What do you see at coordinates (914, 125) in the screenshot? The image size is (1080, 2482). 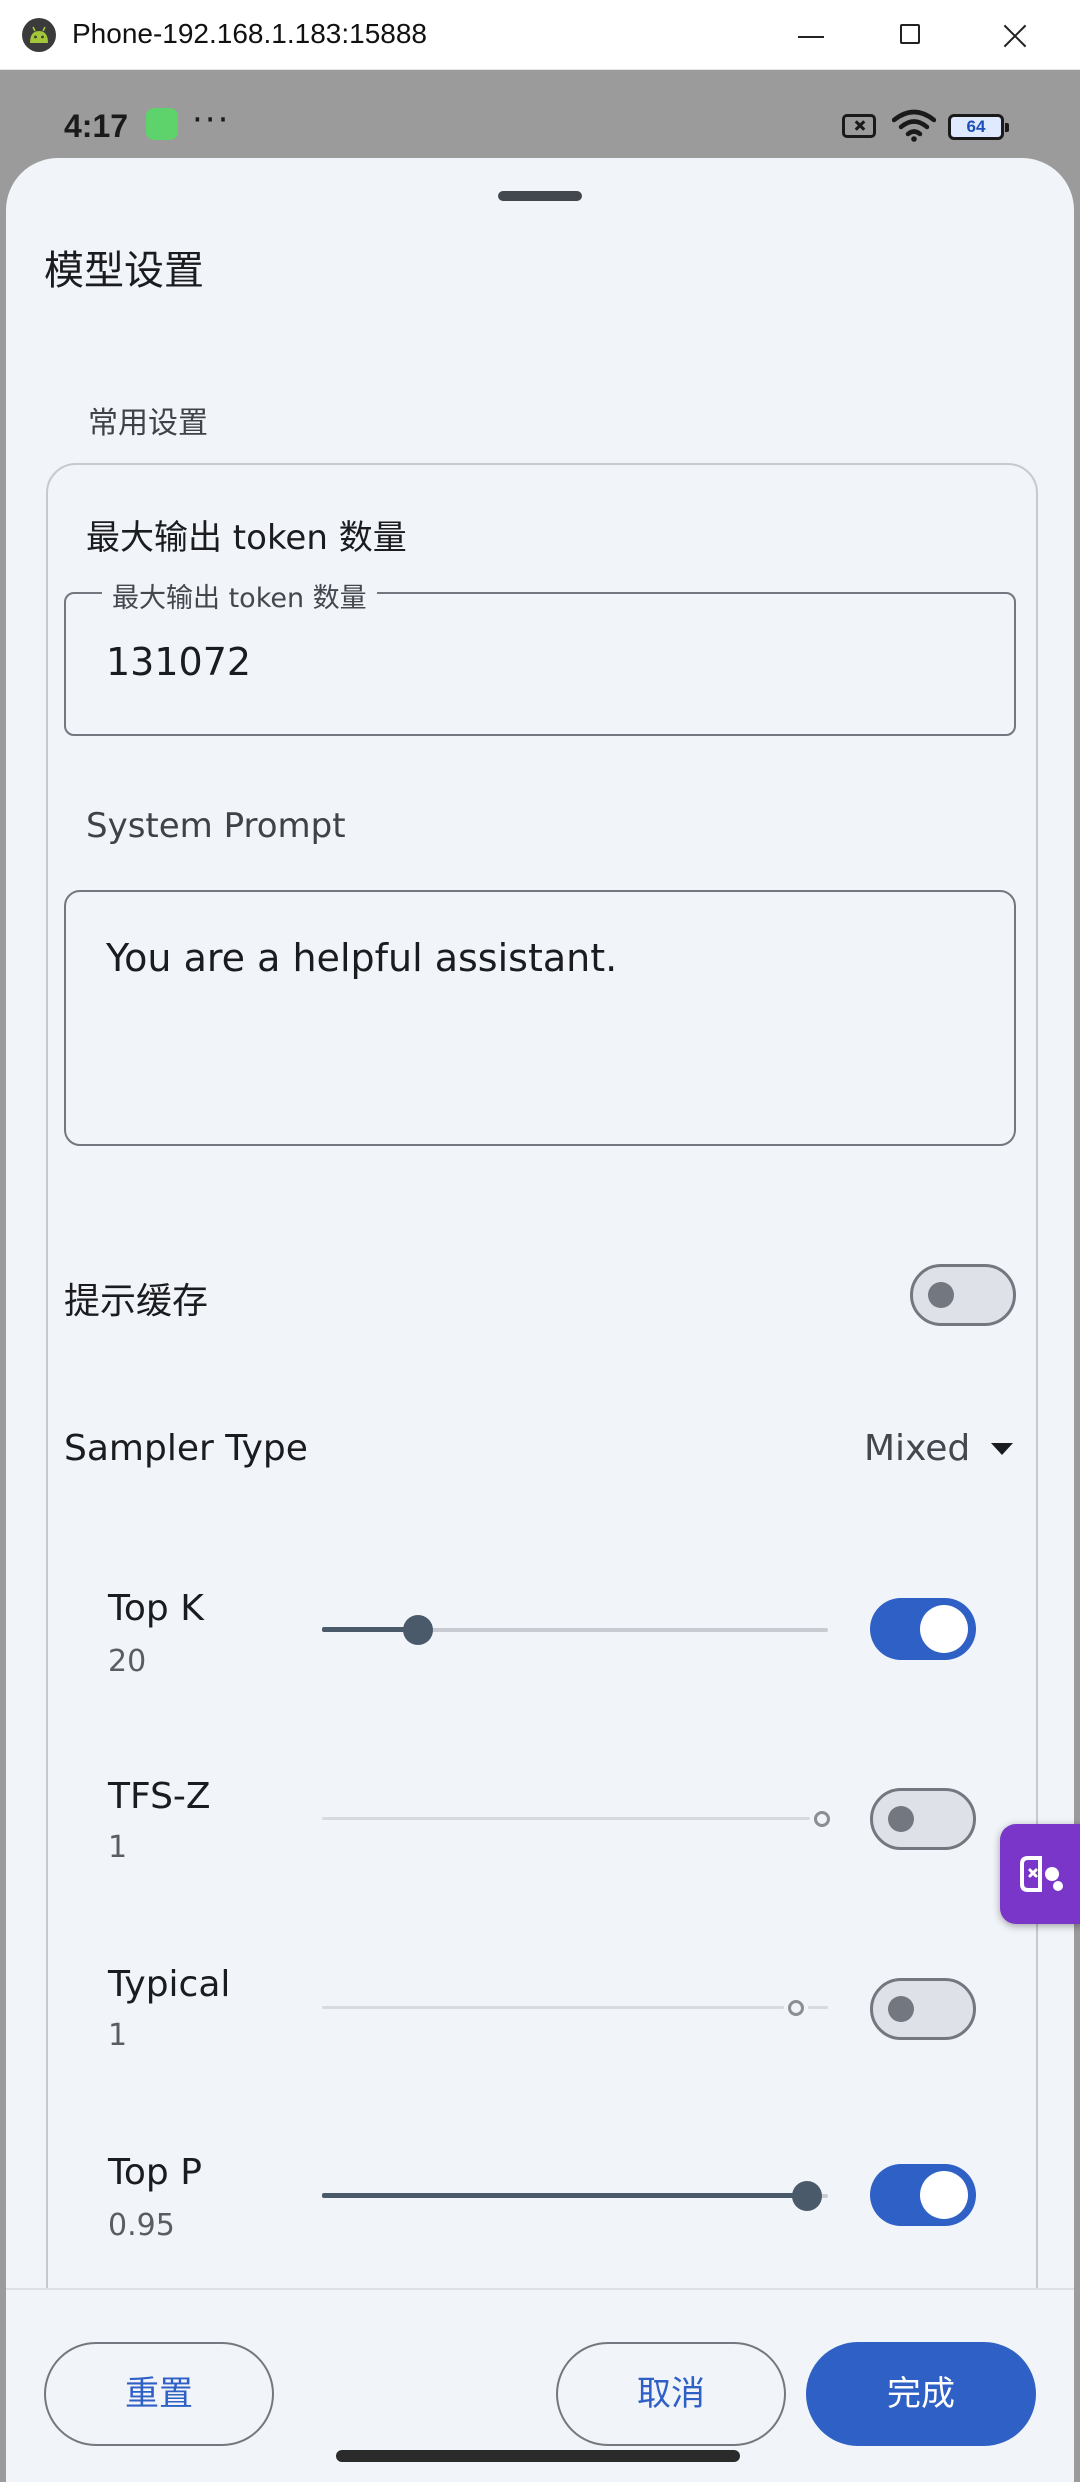 I see `wifi-icon` at bounding box center [914, 125].